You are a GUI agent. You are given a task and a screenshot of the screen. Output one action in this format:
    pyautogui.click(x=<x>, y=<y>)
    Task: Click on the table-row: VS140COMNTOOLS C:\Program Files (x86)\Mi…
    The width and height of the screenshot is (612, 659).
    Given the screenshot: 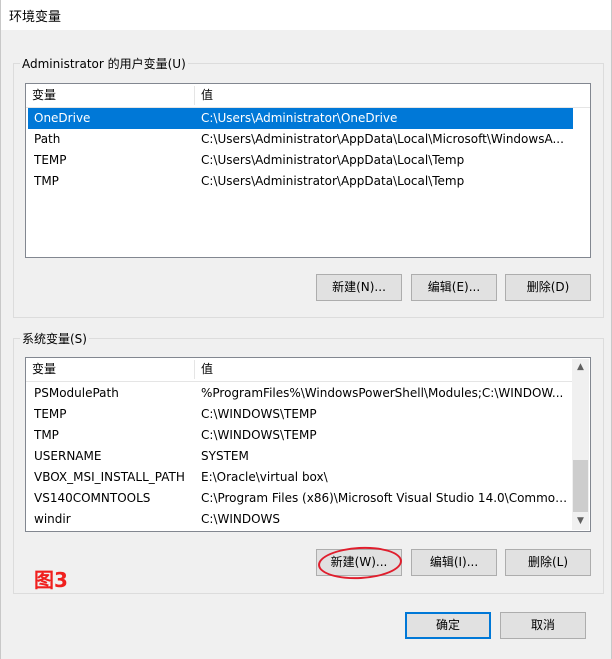 What is the action you would take?
    pyautogui.click(x=300, y=498)
    